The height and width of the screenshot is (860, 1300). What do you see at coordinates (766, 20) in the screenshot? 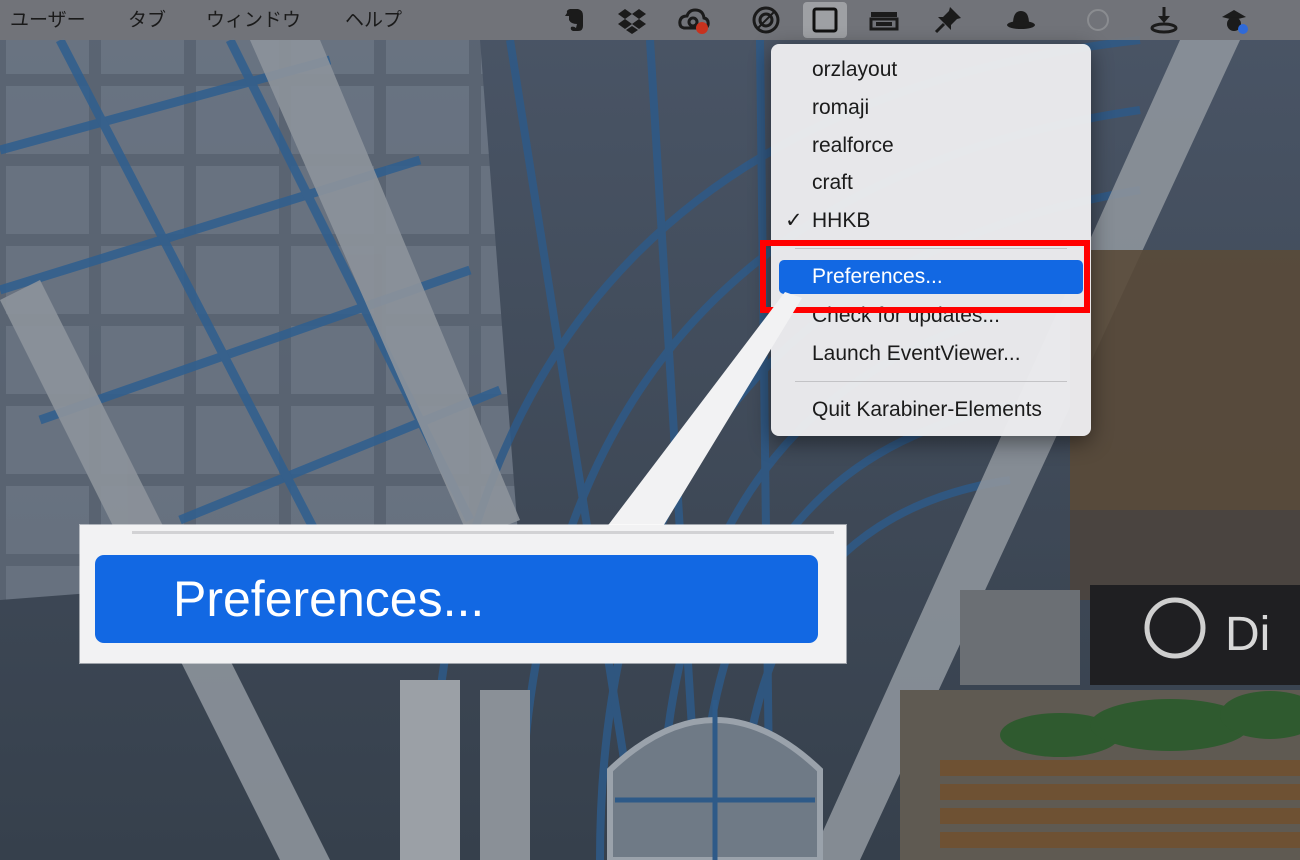
I see `target-icon` at bounding box center [766, 20].